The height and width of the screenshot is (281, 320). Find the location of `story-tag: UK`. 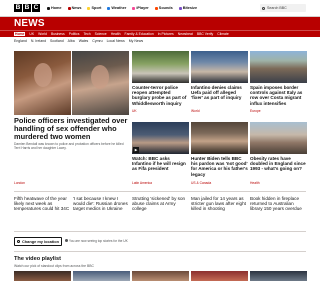

story-tag: UK is located at coordinates (134, 111).